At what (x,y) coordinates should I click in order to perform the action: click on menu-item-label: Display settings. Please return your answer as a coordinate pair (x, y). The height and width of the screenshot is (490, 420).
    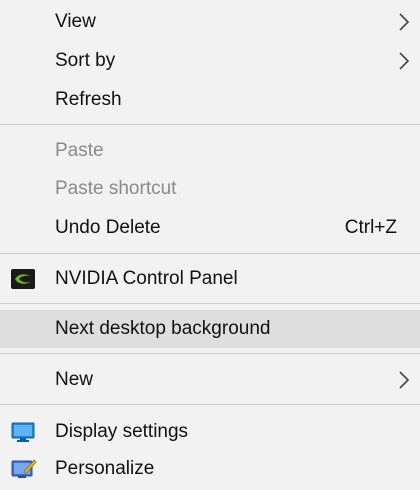
    Looking at the image, I should click on (122, 431).